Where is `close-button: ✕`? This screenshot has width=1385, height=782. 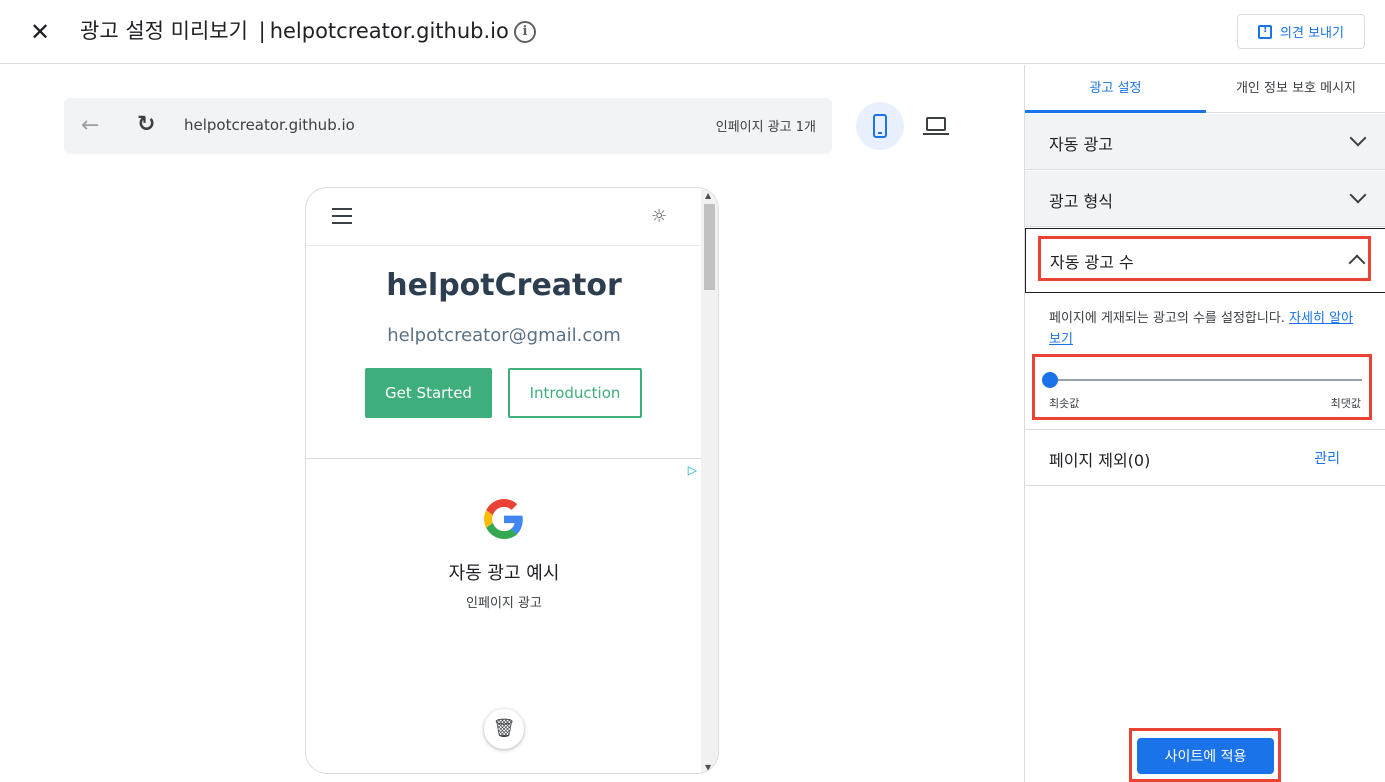 close-button: ✕ is located at coordinates (40, 32).